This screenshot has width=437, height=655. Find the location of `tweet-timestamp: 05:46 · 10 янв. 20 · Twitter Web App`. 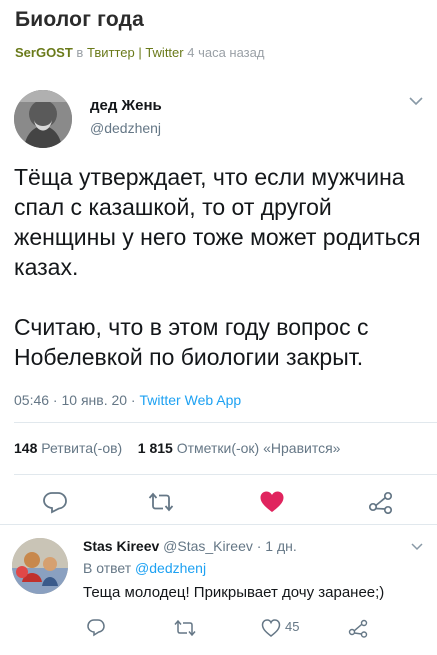

tweet-timestamp: 05:46 · 10 янв. 20 · Twitter Web App is located at coordinates (127, 400).